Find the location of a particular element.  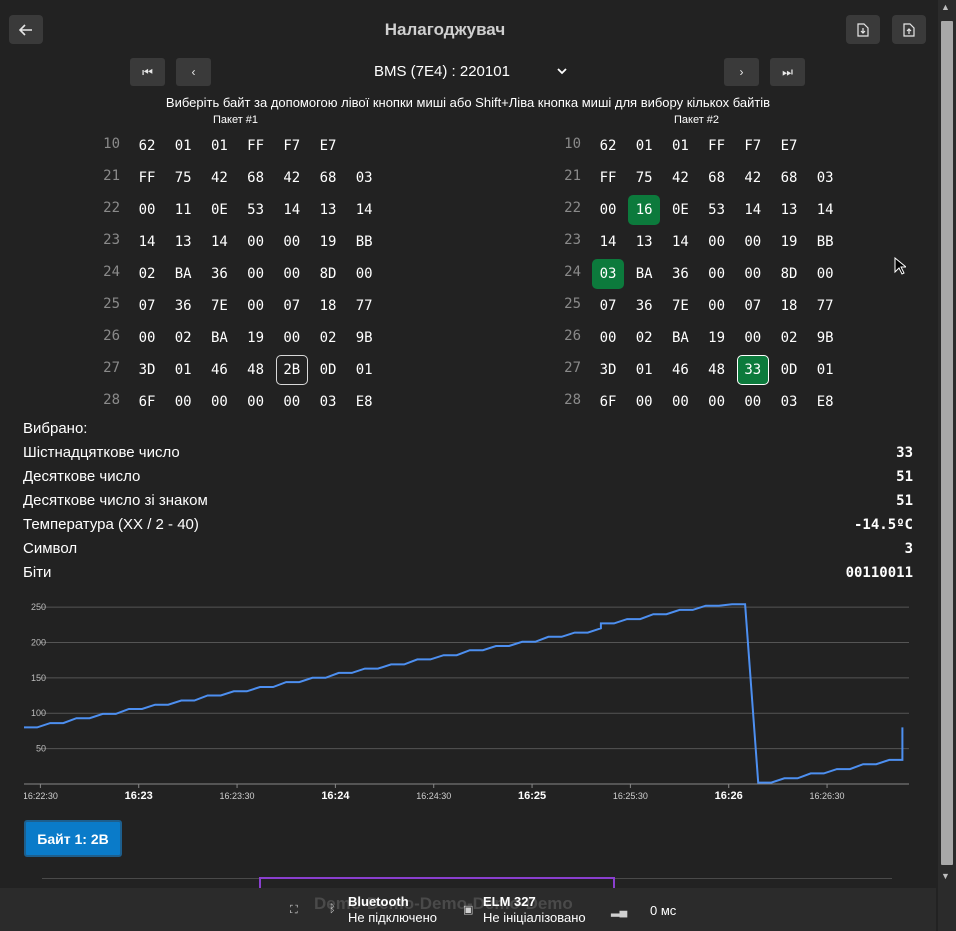

byte-cell: 2B is located at coordinates (291, 370).